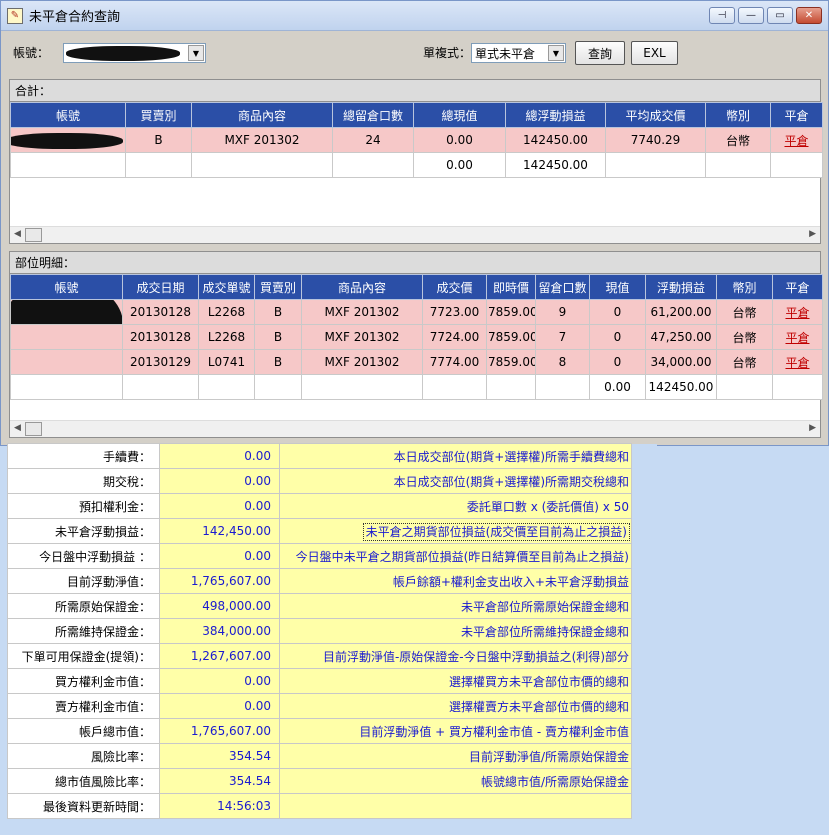  Describe the element at coordinates (562, 287) in the screenshot. I see `col-qty: 留倉口數` at that location.